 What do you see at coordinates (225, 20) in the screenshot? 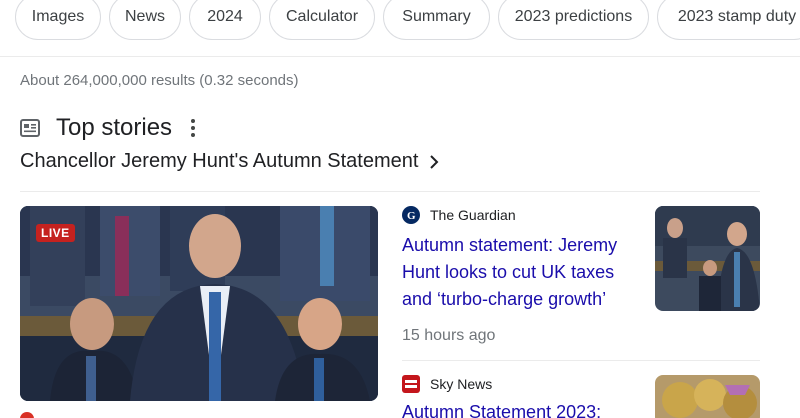
I see `chip-2024: 2024` at bounding box center [225, 20].